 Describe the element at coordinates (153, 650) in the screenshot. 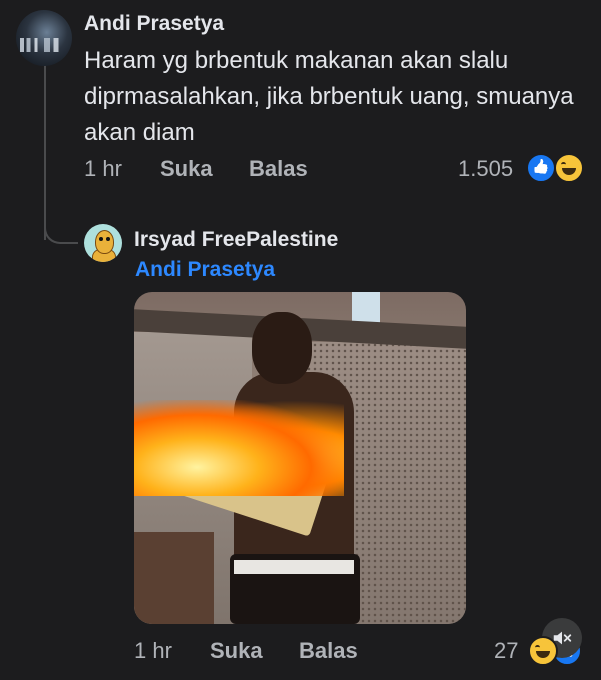

I see `reply-time: 1 hr` at that location.